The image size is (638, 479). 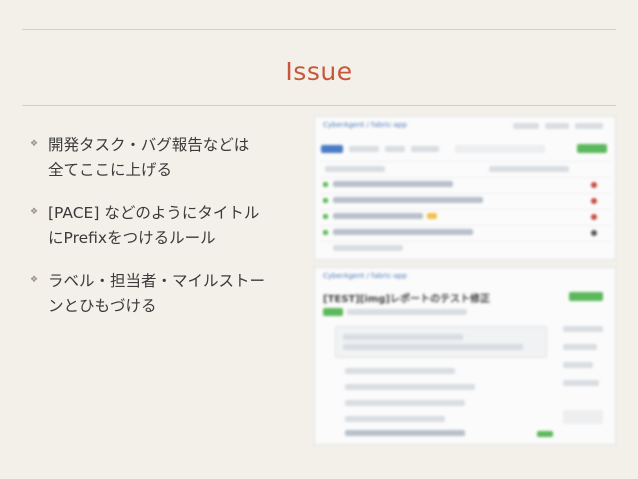 What do you see at coordinates (583, 329) in the screenshot?
I see `sidebar-labels` at bounding box center [583, 329].